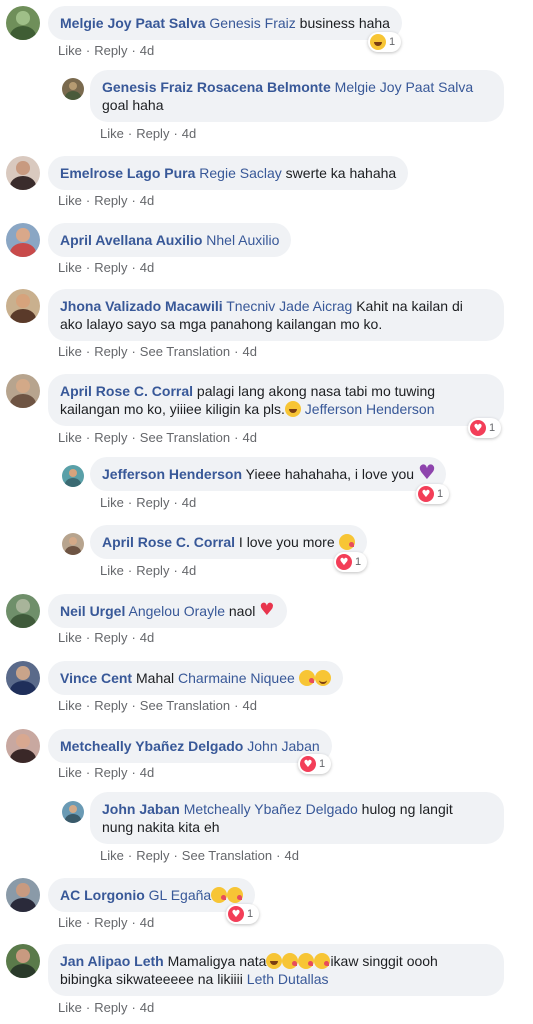 This screenshot has height=1024, width=533. I want to click on mention: Metcheally Ybañez Delgado, so click(271, 809).